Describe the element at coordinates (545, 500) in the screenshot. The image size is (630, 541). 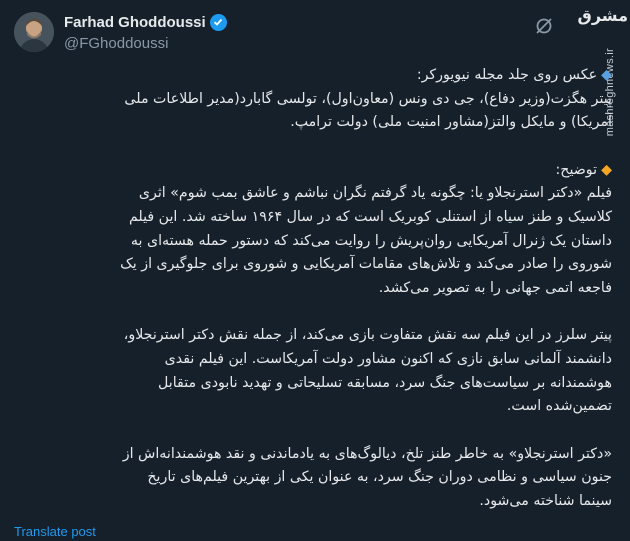
I see `text-line: سینما شناخته می‌شود.` at that location.